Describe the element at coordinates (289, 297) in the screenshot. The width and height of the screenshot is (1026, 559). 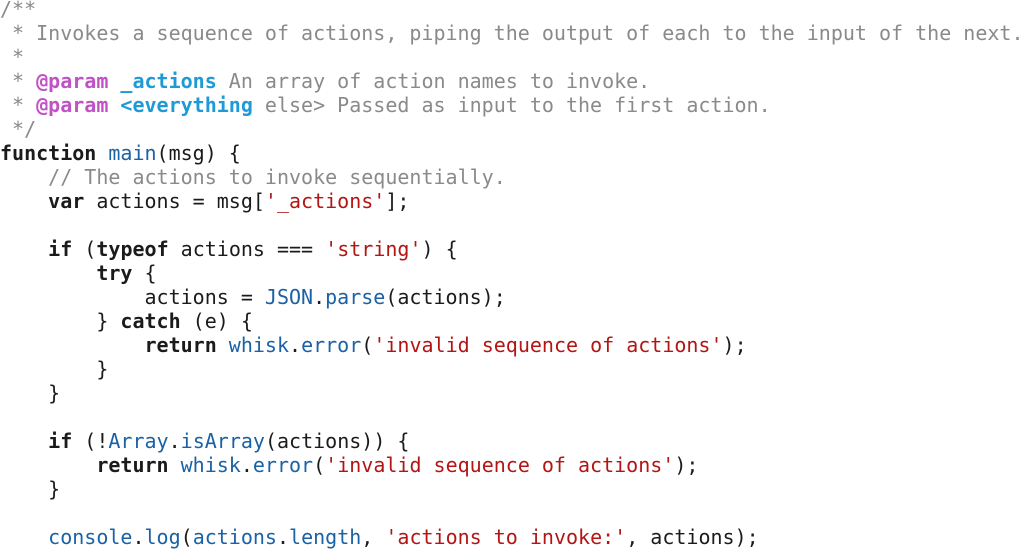
I see `code-token-builtin: JSON` at that location.